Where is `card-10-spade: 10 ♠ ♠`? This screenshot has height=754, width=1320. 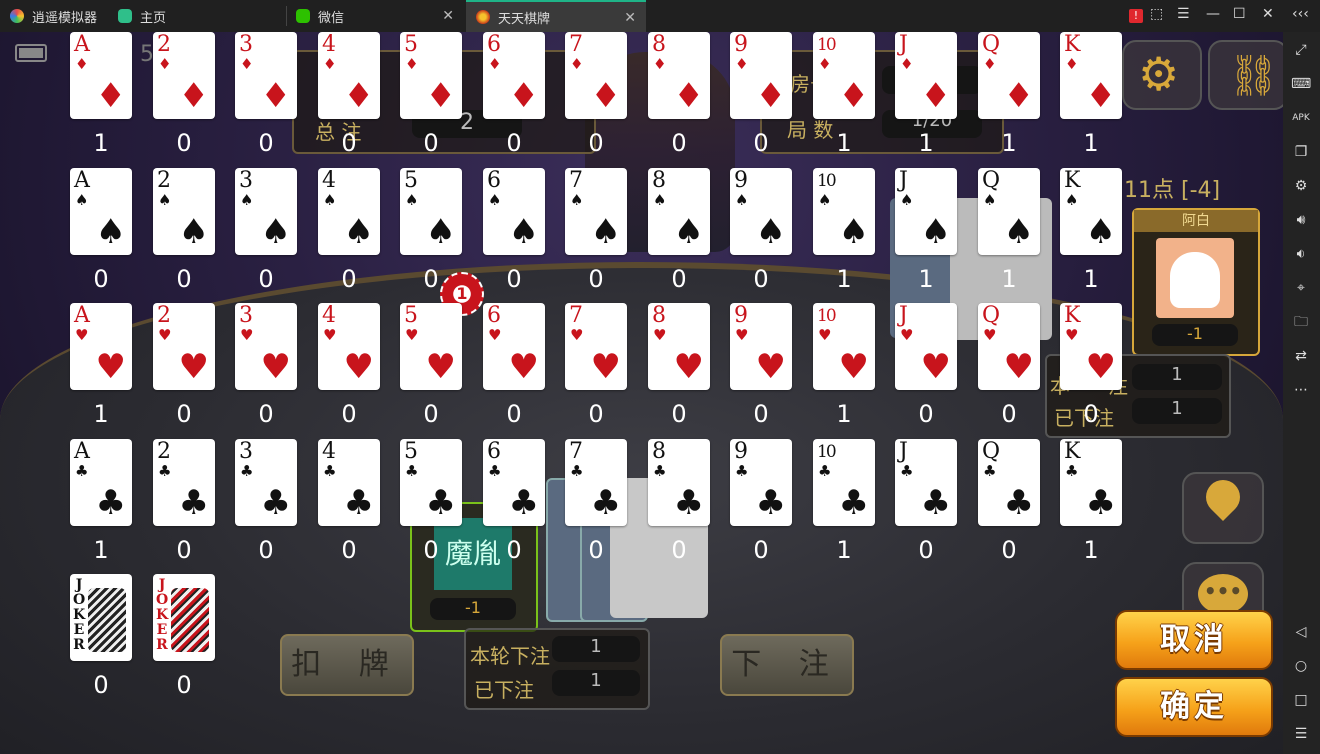 card-10-spade: 10 ♠ ♠ is located at coordinates (844, 211).